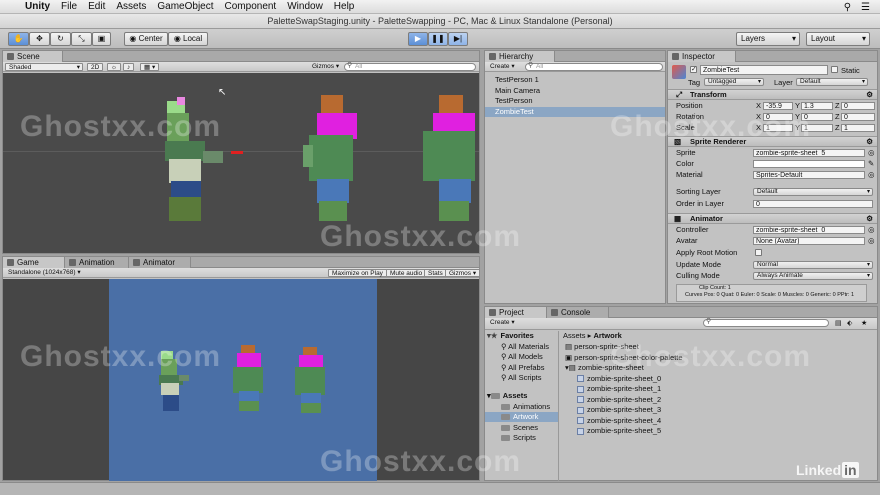  I want to click on layers-dropdown: Layers ▾, so click(768, 39).